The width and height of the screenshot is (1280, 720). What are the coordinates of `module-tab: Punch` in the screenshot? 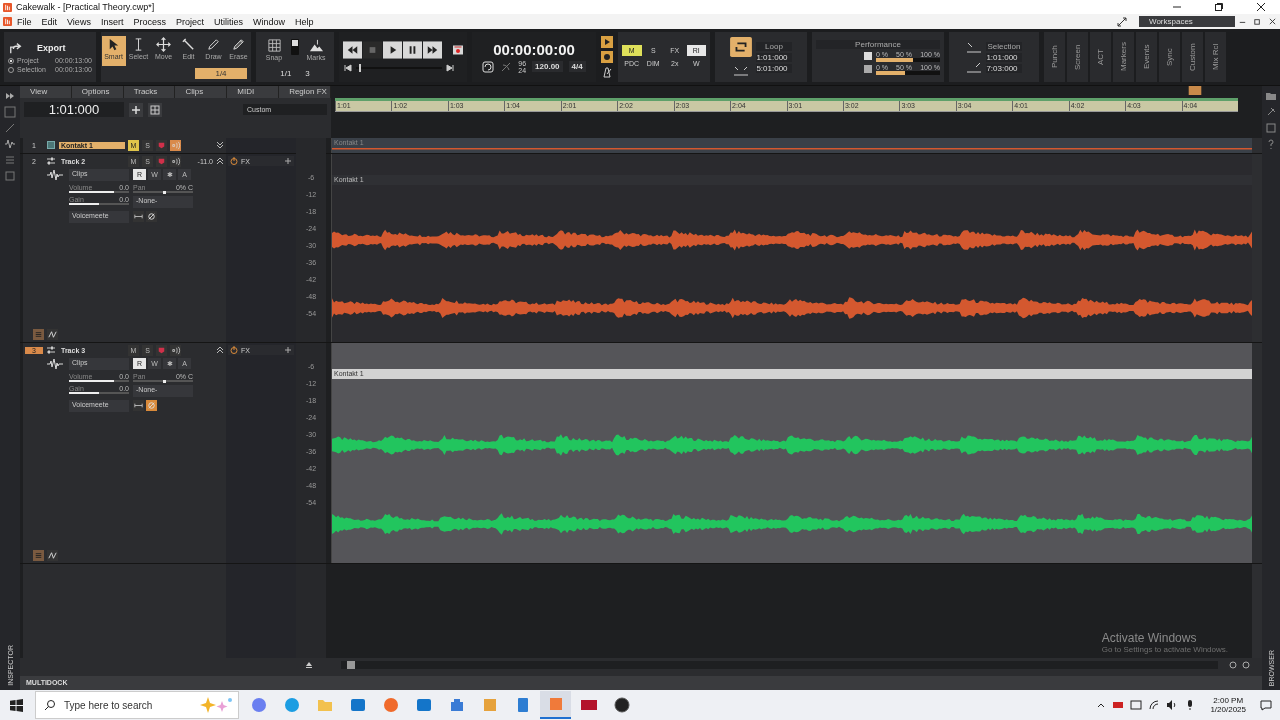 It's located at (1054, 57).